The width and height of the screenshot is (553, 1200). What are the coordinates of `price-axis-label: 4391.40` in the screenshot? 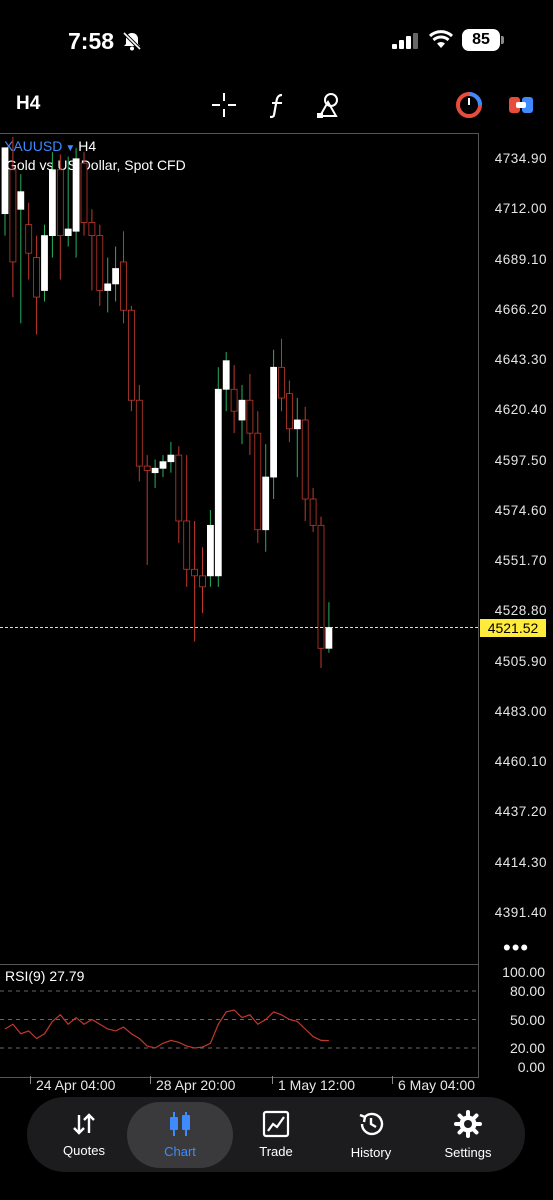 It's located at (520, 912).